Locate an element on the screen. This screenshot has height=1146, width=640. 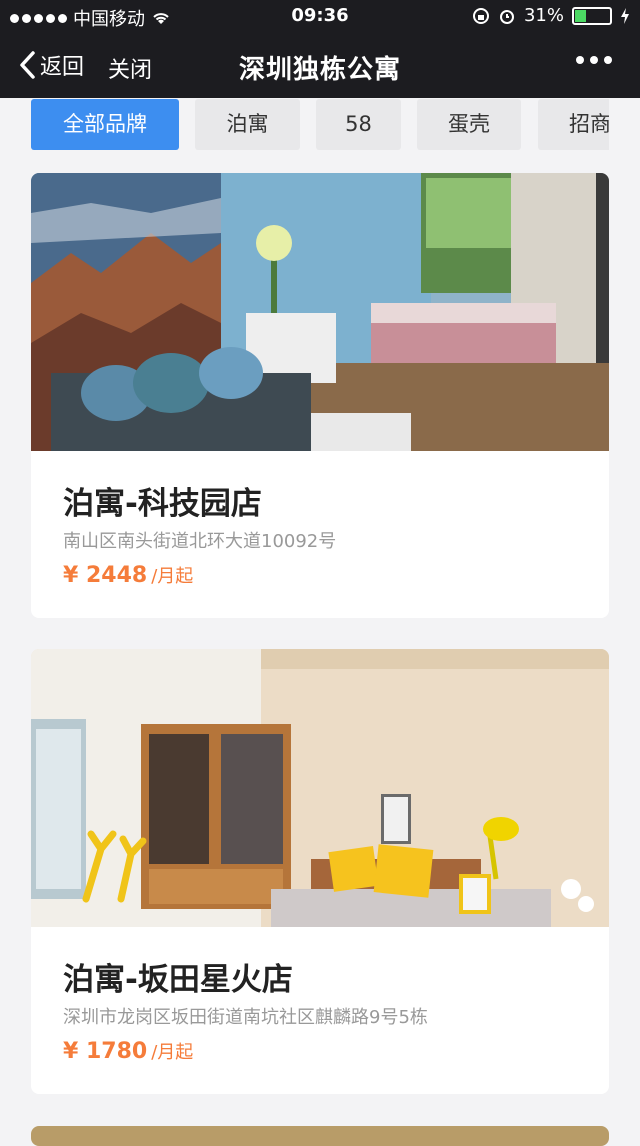
status-right: 31% is located at coordinates (551, 15).